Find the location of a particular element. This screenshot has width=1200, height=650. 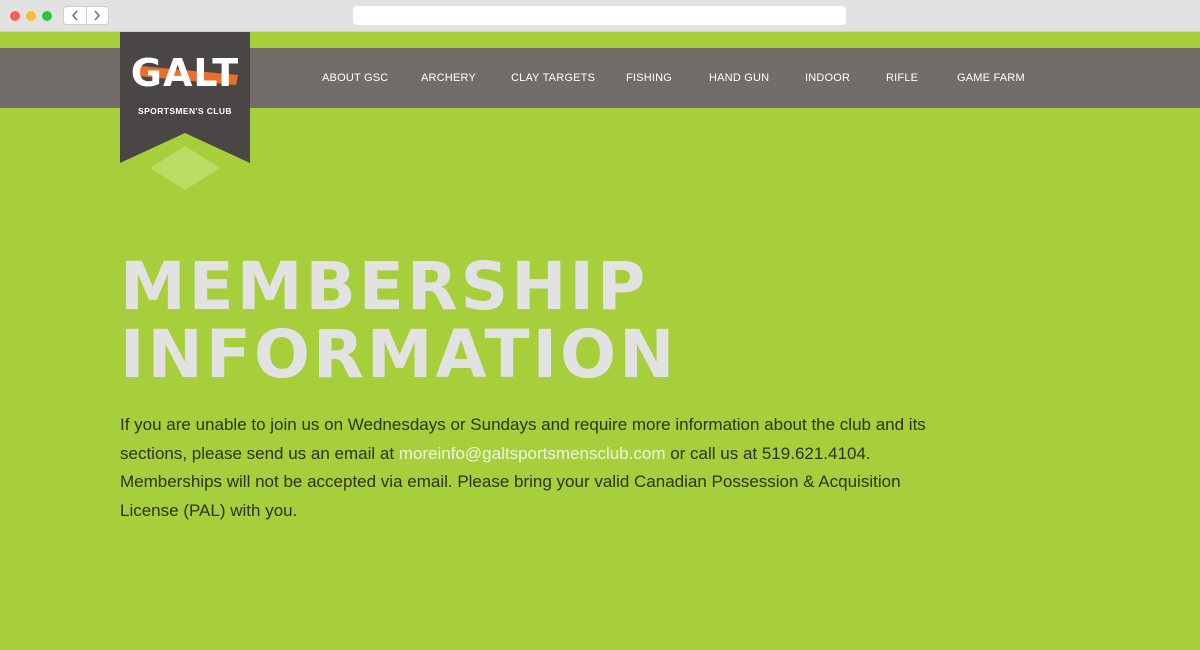

address-bar is located at coordinates (599, 15).